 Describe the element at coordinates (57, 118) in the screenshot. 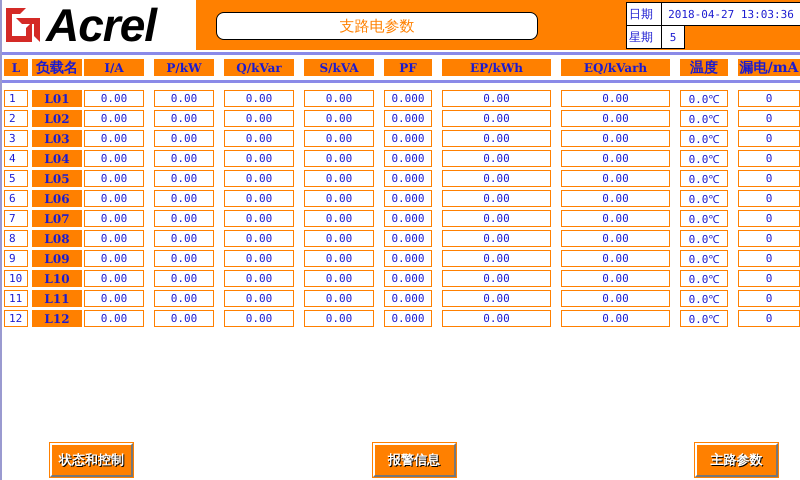

I see `load-name: L02` at that location.